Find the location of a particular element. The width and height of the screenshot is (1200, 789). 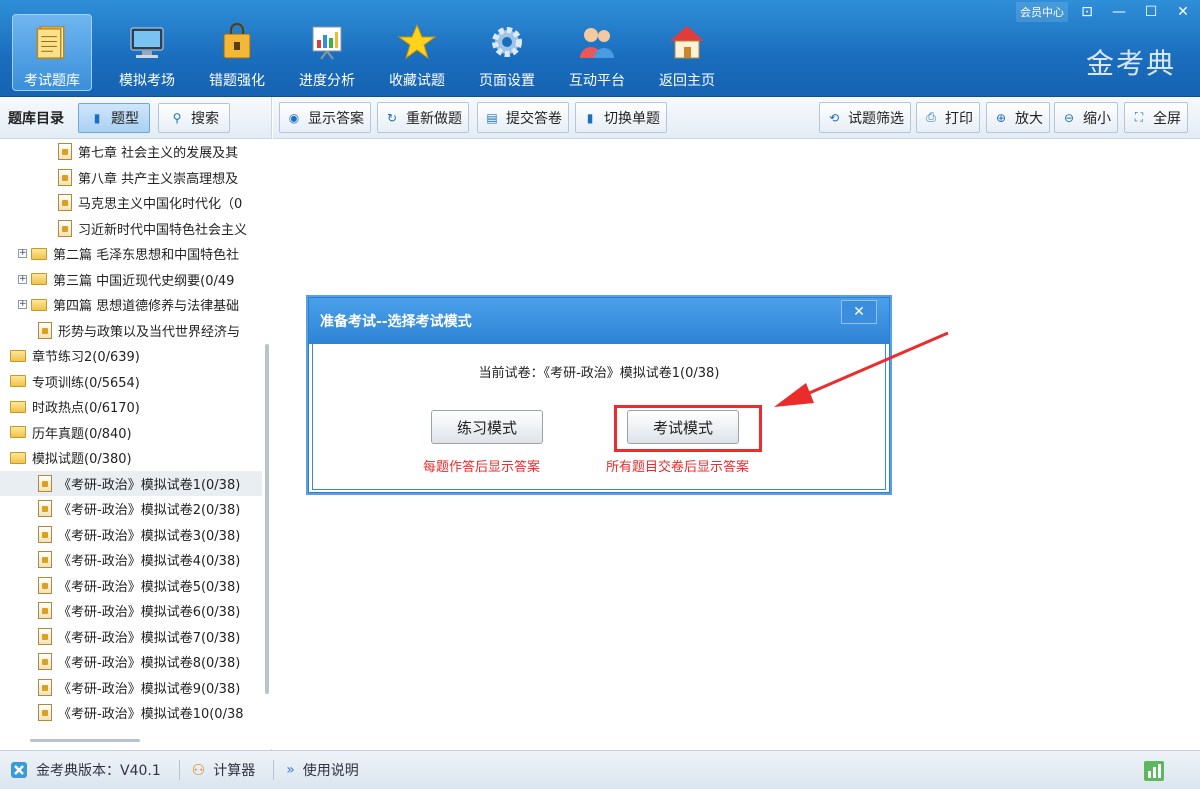

tree-item: + 第二篇 毛泽东思想和中国特色社 is located at coordinates (131, 254).